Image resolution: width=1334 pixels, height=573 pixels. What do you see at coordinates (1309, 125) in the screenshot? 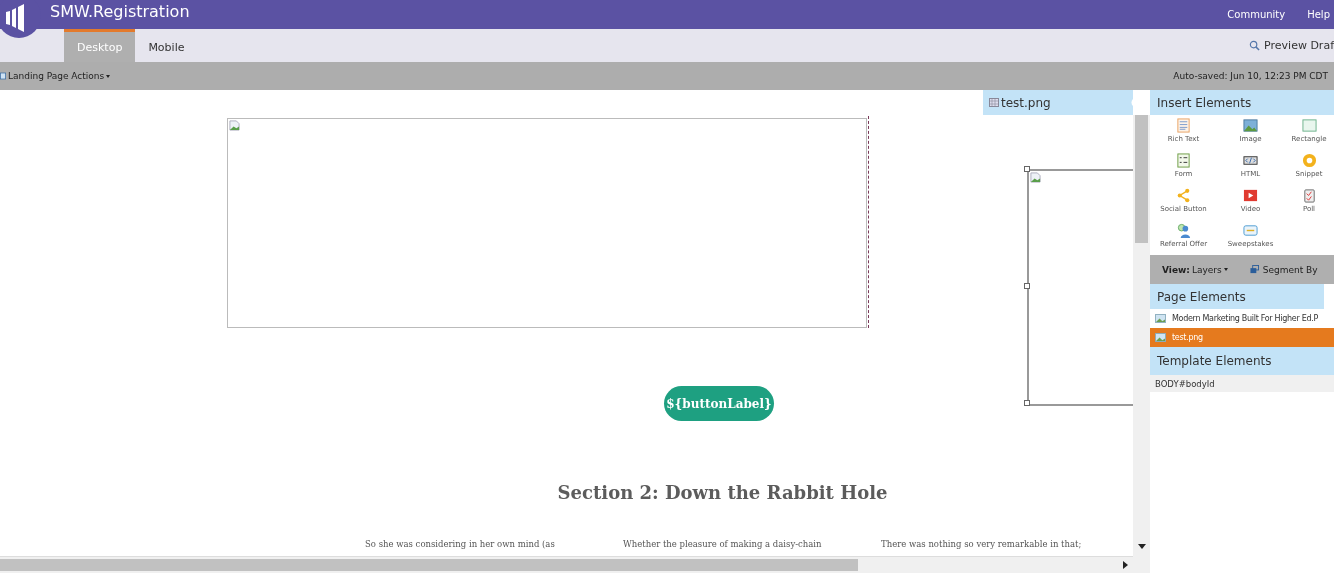
I see `rectangle-icon` at bounding box center [1309, 125].